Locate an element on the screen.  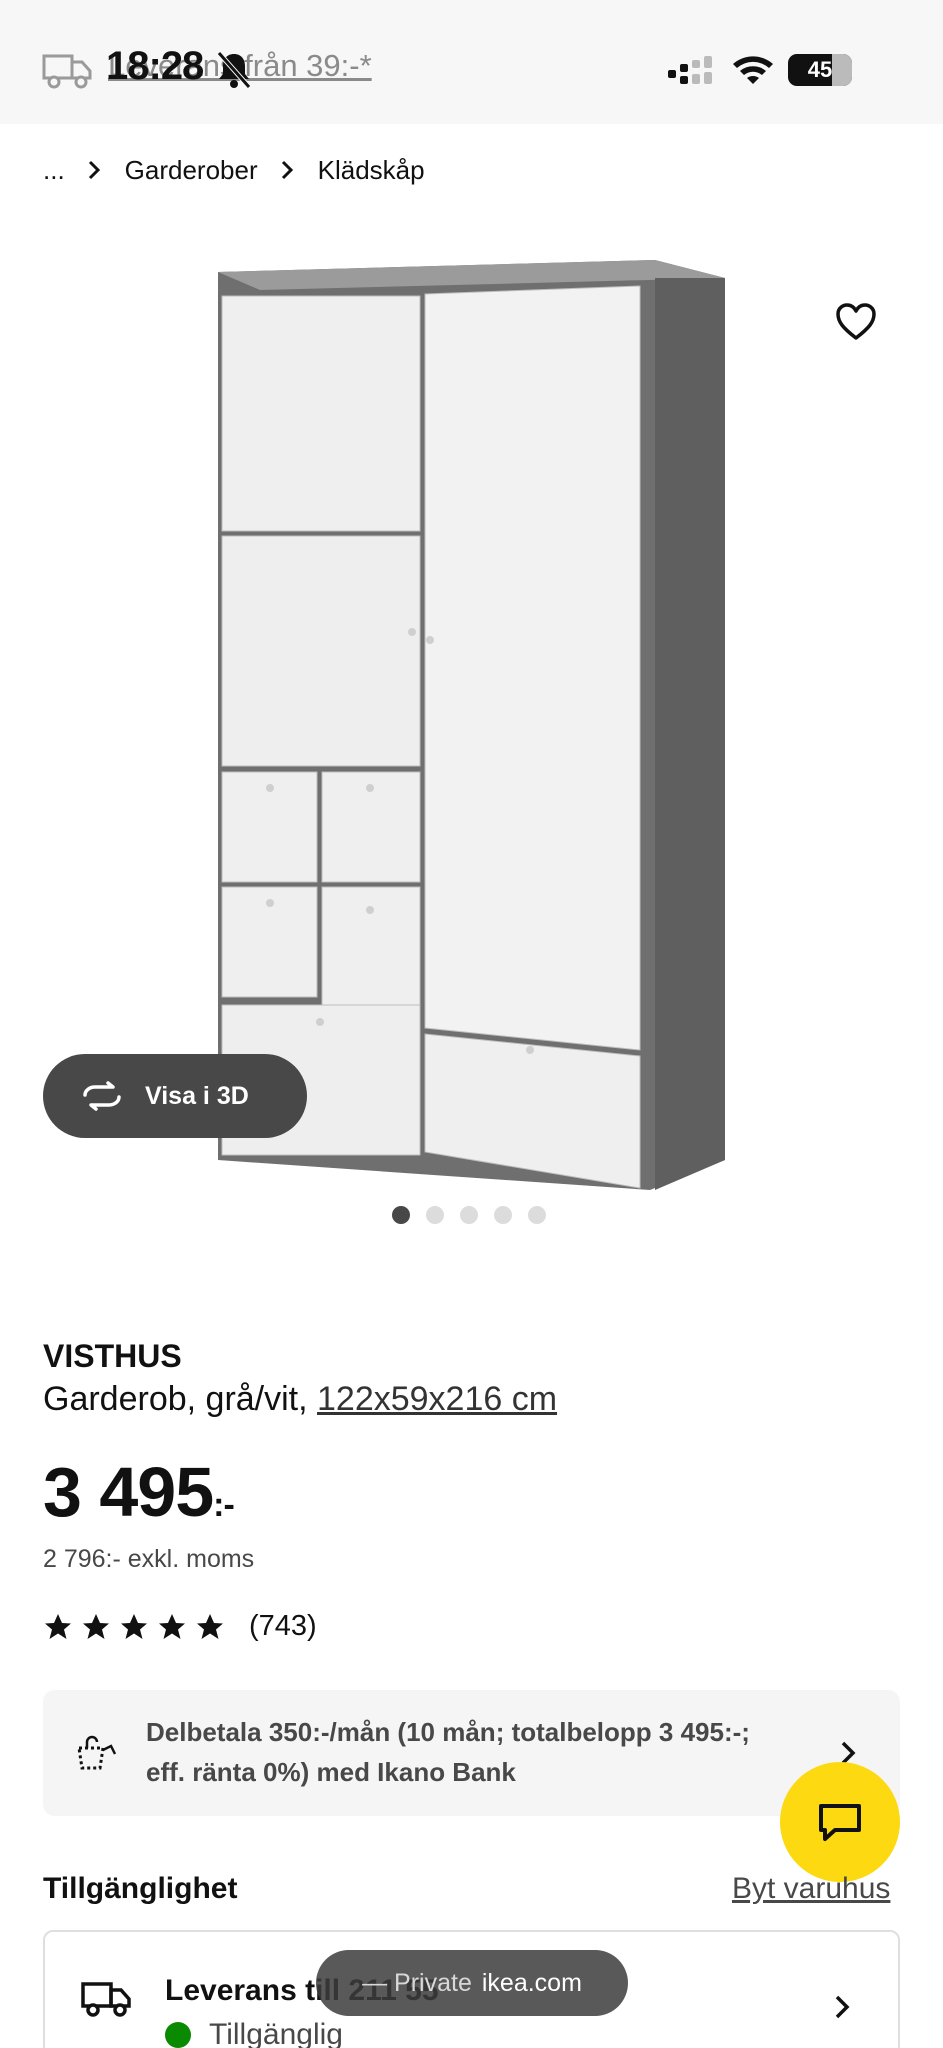
price-value: 3 495 is located at coordinates (128, 1492).